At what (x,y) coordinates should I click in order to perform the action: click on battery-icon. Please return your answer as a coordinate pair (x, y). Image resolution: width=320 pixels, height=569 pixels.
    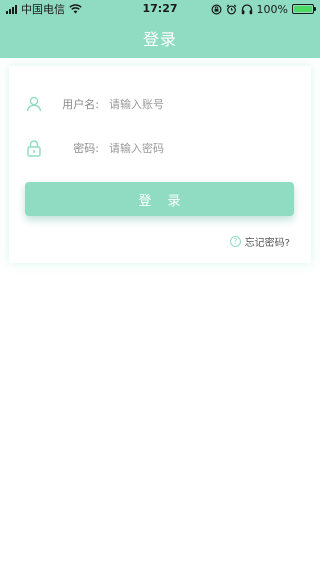
    Looking at the image, I should click on (304, 9).